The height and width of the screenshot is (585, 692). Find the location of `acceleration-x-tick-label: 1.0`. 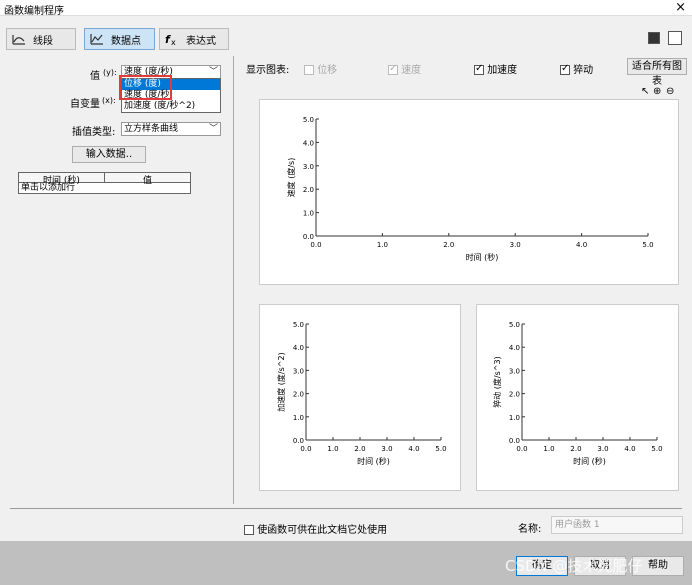

acceleration-x-tick-label: 1.0 is located at coordinates (332, 449).